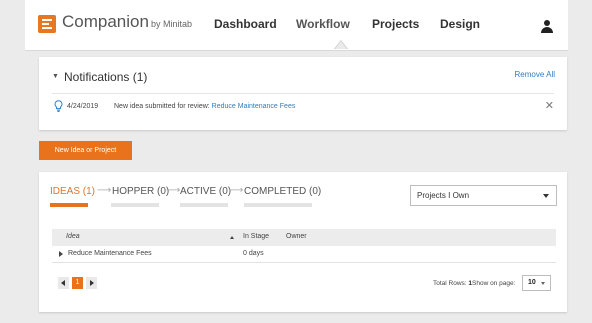  Describe the element at coordinates (55, 76) in the screenshot. I see `collapse-caret-icon: ▼` at that location.